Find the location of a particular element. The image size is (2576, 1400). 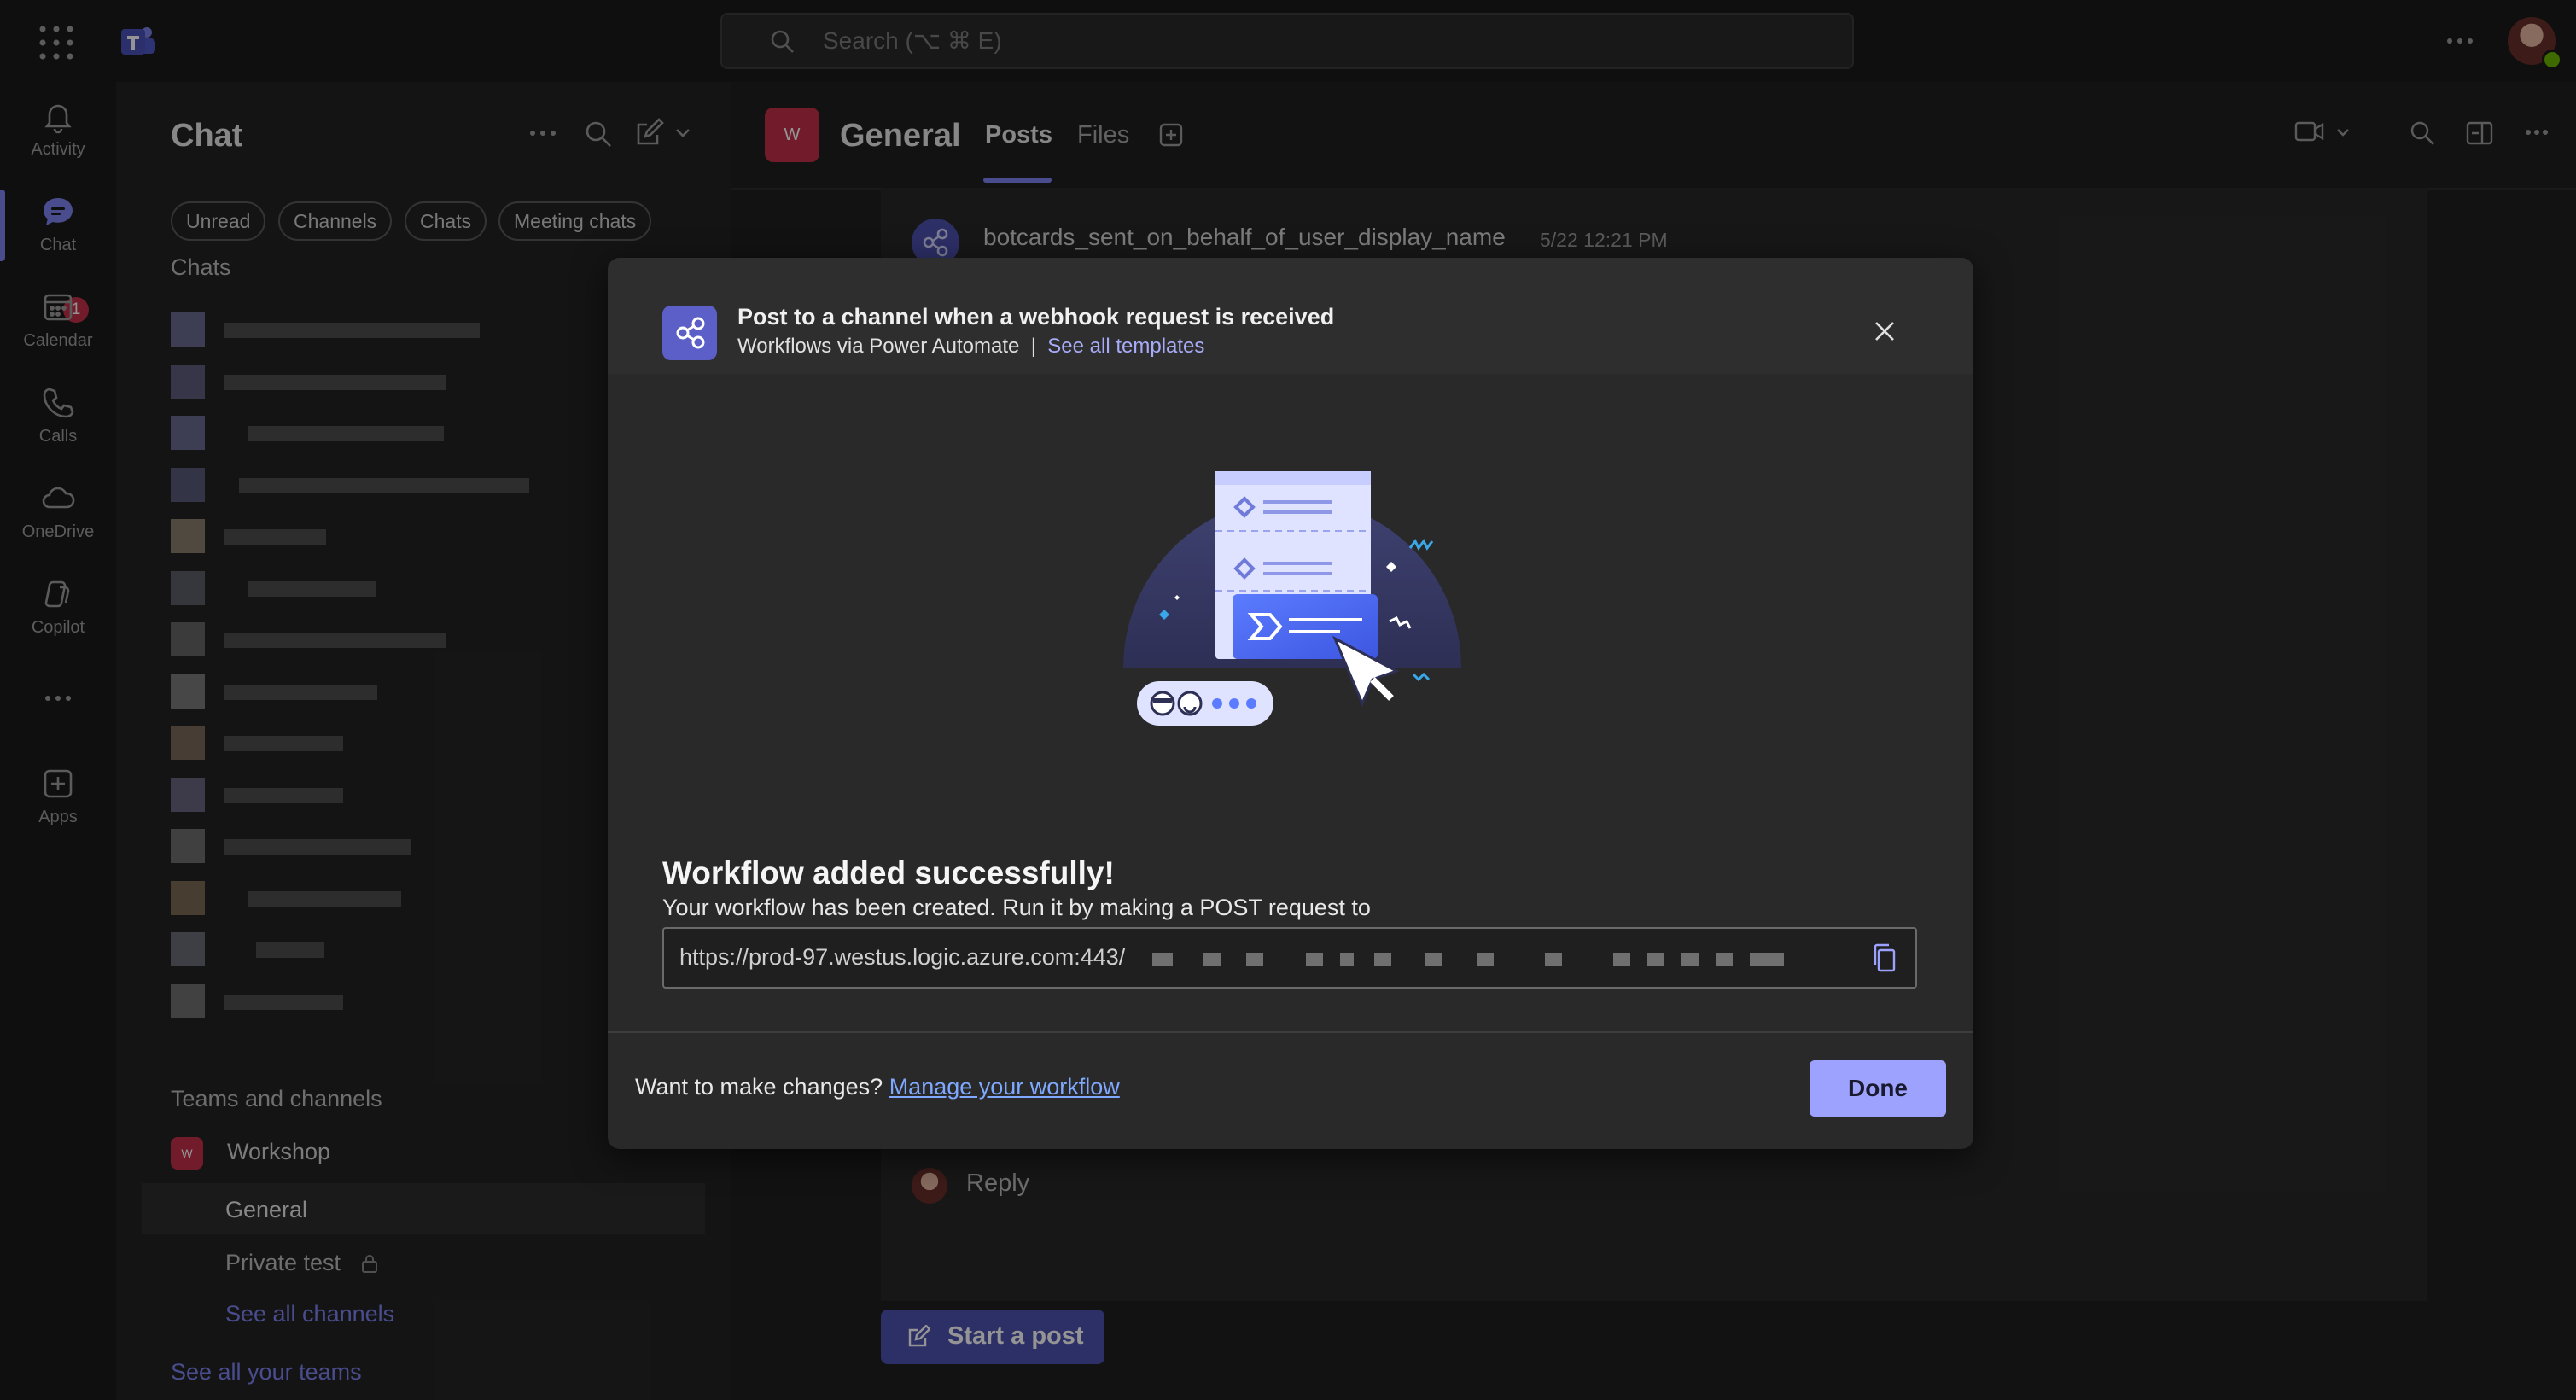

close-icon is located at coordinates (1884, 331).